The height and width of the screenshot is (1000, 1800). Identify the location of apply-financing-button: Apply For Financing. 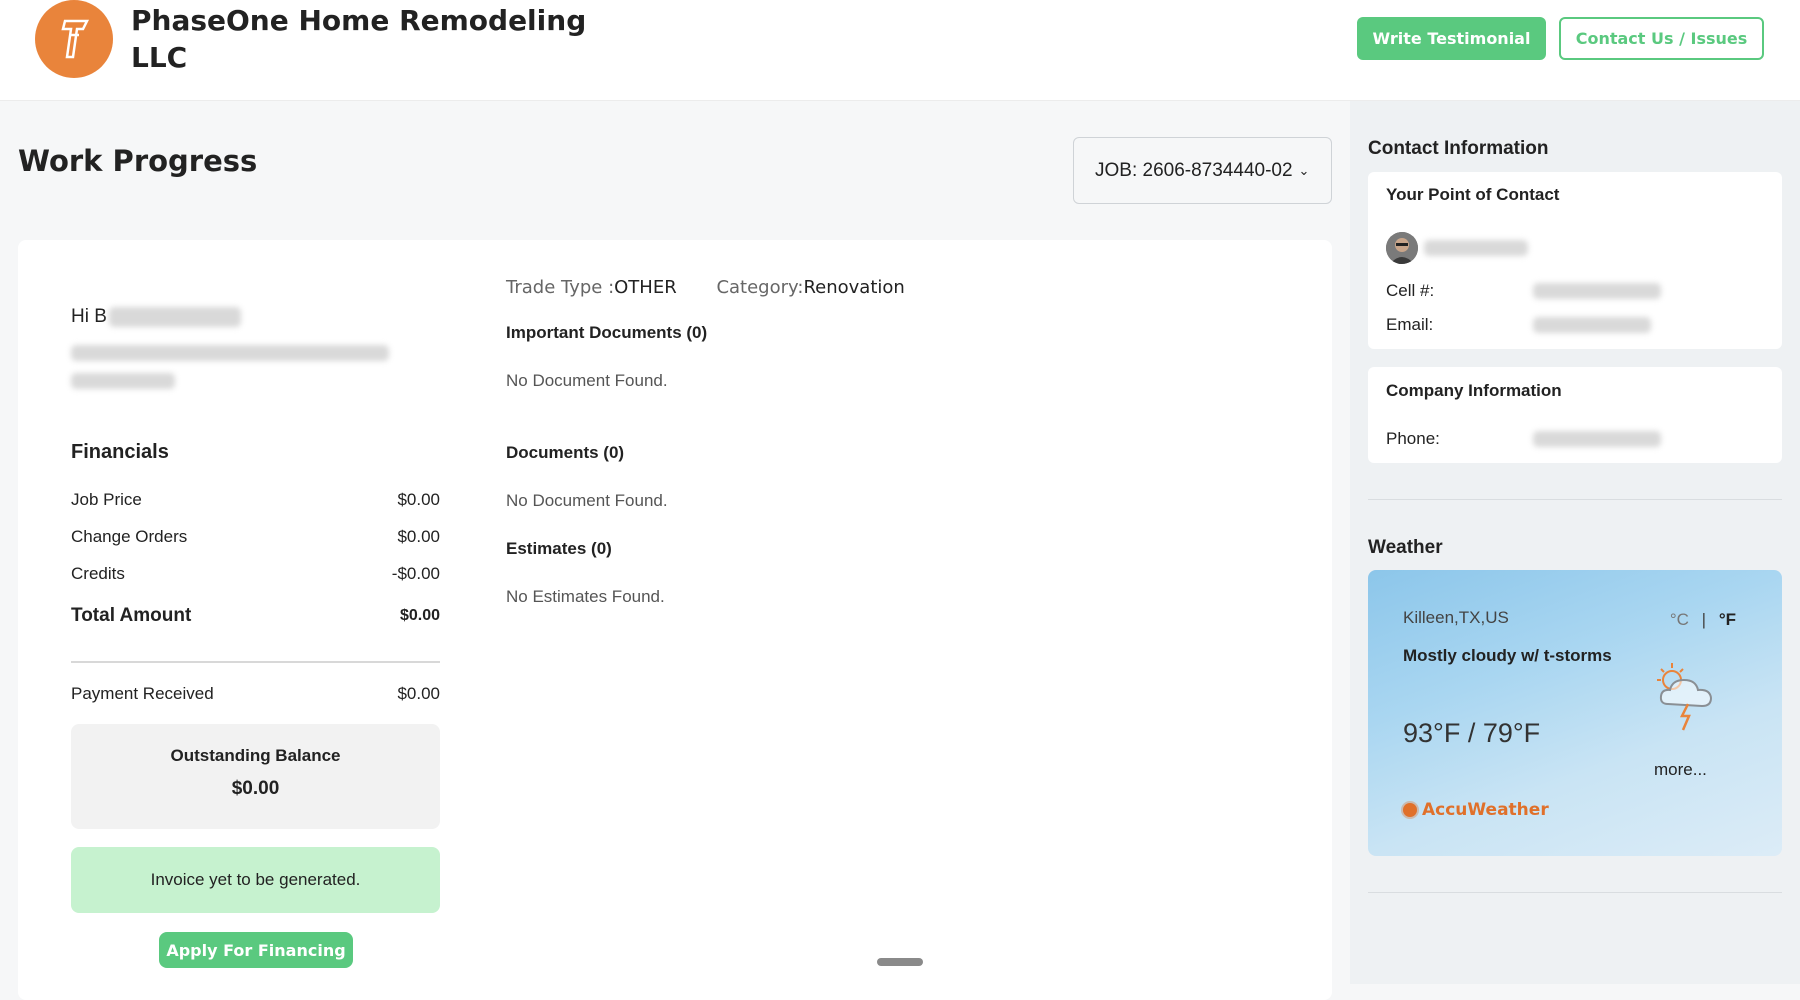
(256, 950).